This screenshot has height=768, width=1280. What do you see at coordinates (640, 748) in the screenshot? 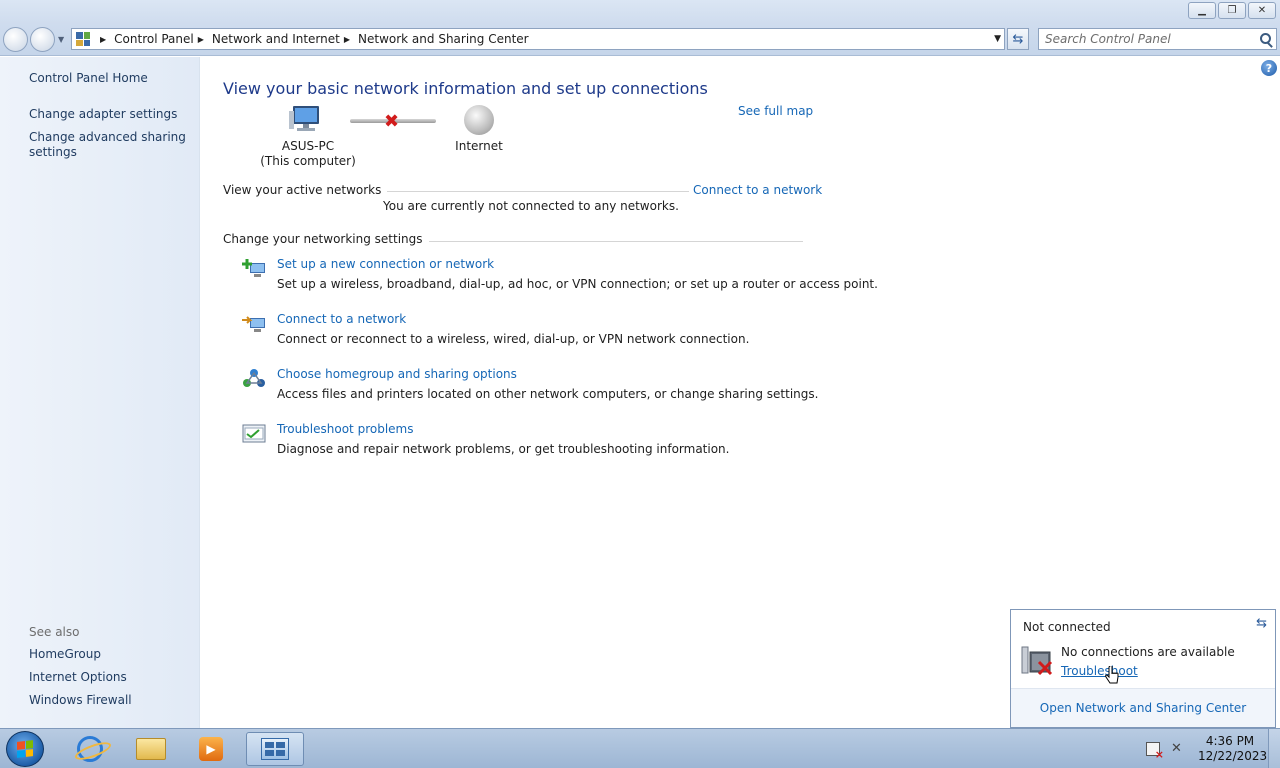
I see `taskbar: ▶ ✕ 4:36 PM 12/22/2023` at bounding box center [640, 748].